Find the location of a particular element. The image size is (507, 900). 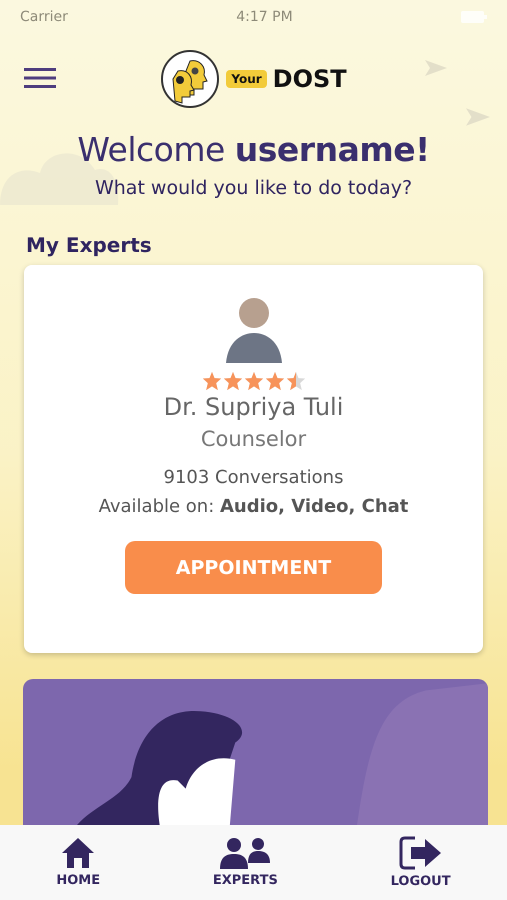

nav-tab: LOGOUT is located at coordinates (420, 862).